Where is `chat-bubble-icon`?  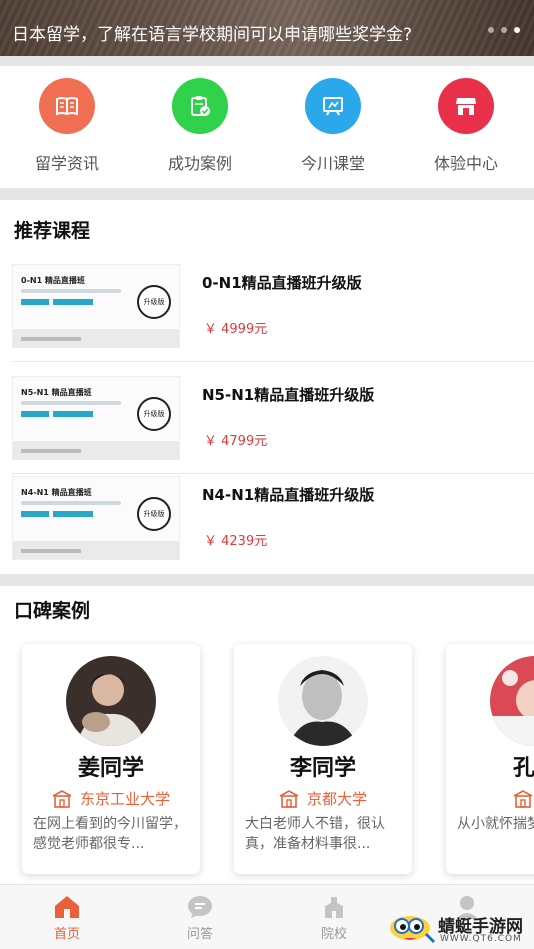
chat-bubble-icon is located at coordinates (200, 907).